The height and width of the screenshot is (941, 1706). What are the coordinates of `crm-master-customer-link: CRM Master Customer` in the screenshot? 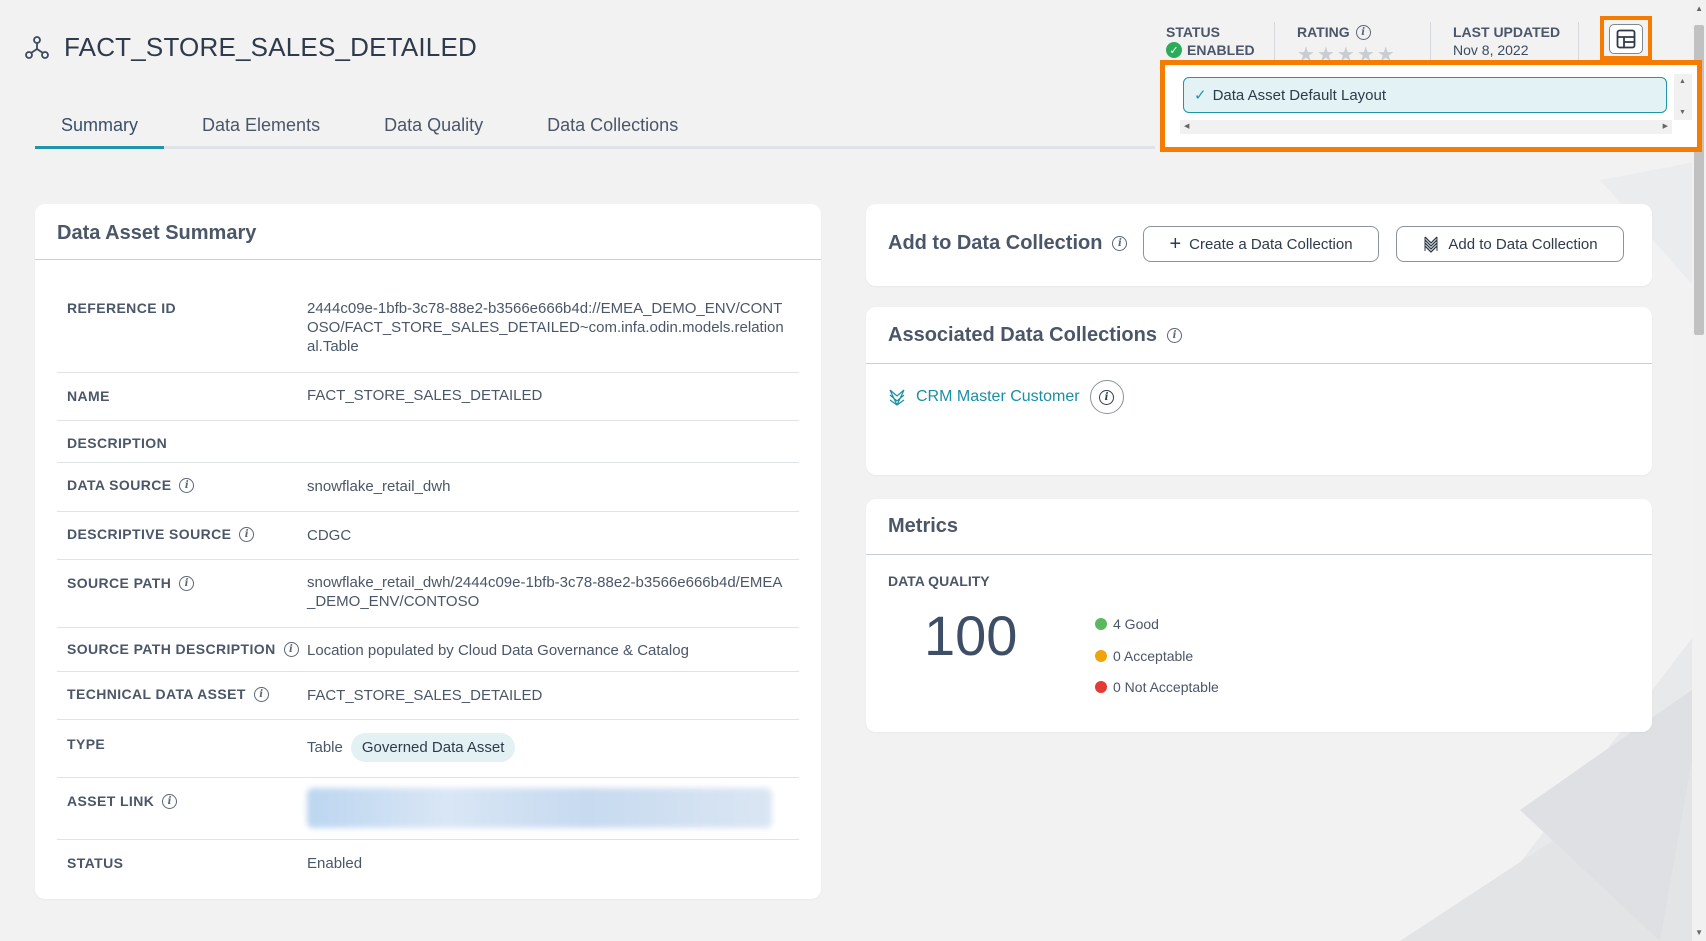 It's located at (998, 397).